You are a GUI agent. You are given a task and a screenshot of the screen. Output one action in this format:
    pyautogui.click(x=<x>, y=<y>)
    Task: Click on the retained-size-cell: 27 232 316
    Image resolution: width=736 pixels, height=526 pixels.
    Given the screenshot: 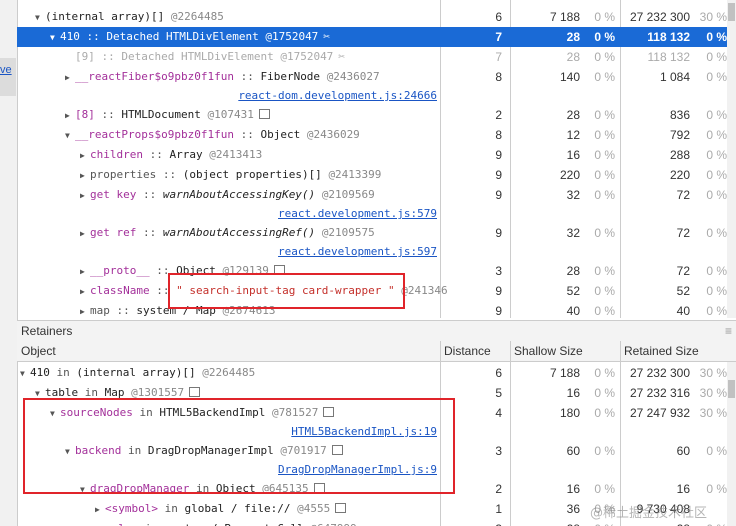 What is the action you would take?
    pyautogui.click(x=659, y=393)
    